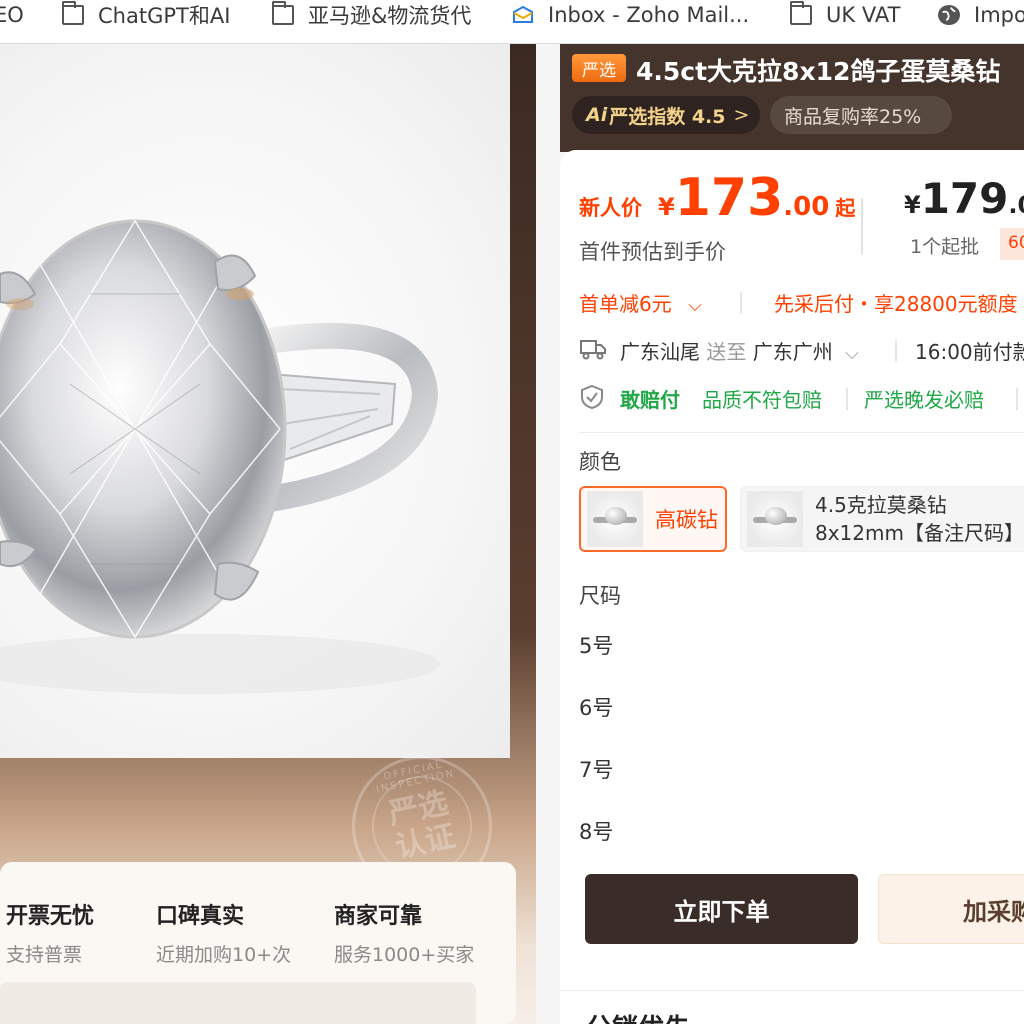 The image size is (1024, 1024). Describe the element at coordinates (523, 14) in the screenshot. I see `zoho-mail-icon` at that location.